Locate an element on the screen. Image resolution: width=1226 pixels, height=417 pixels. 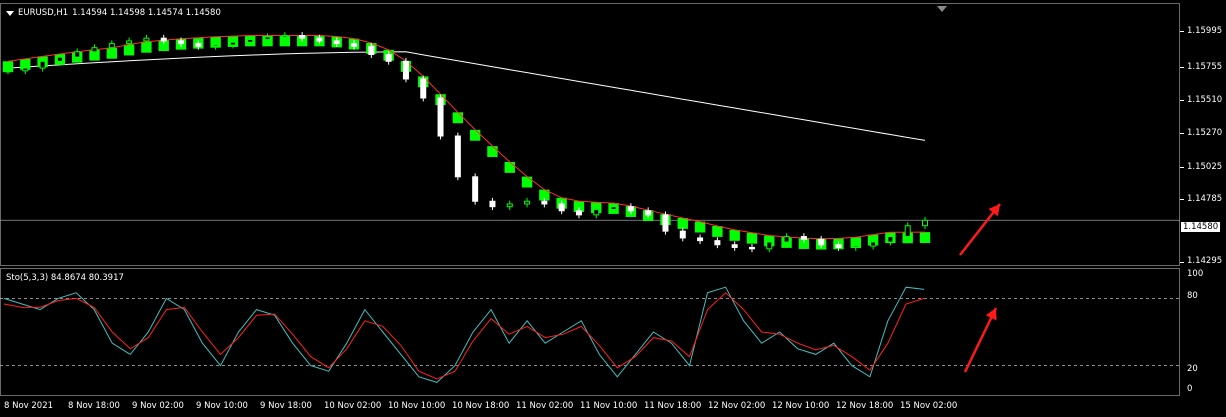
price-label: 1.15995 is located at coordinates (1205, 31).